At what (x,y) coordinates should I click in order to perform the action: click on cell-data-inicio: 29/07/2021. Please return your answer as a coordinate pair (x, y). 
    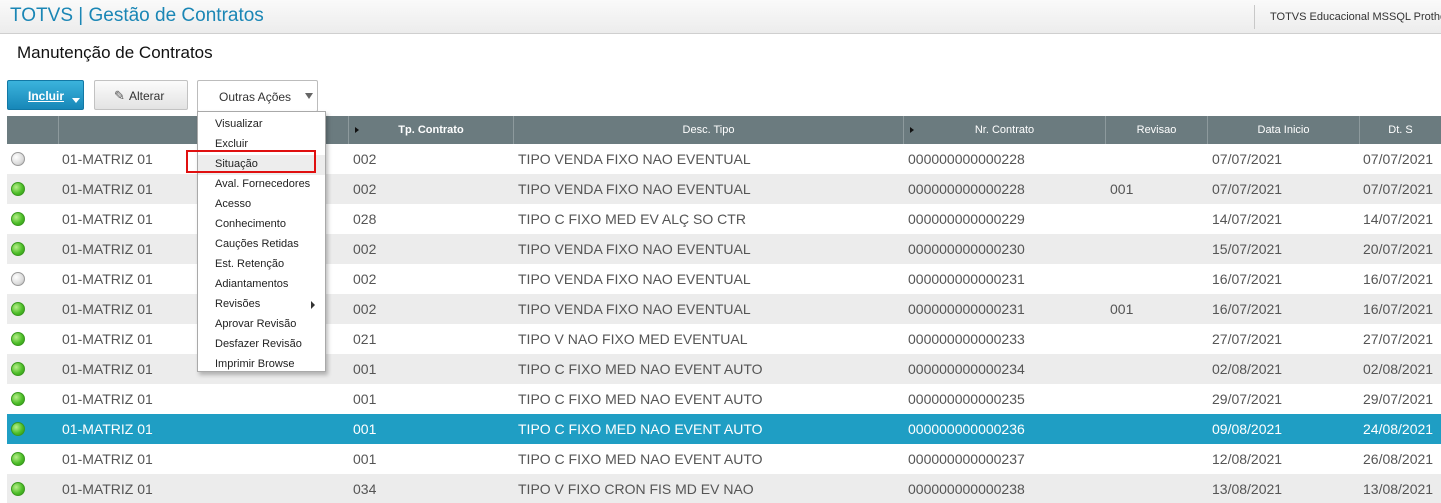
    Looking at the image, I should click on (1247, 399).